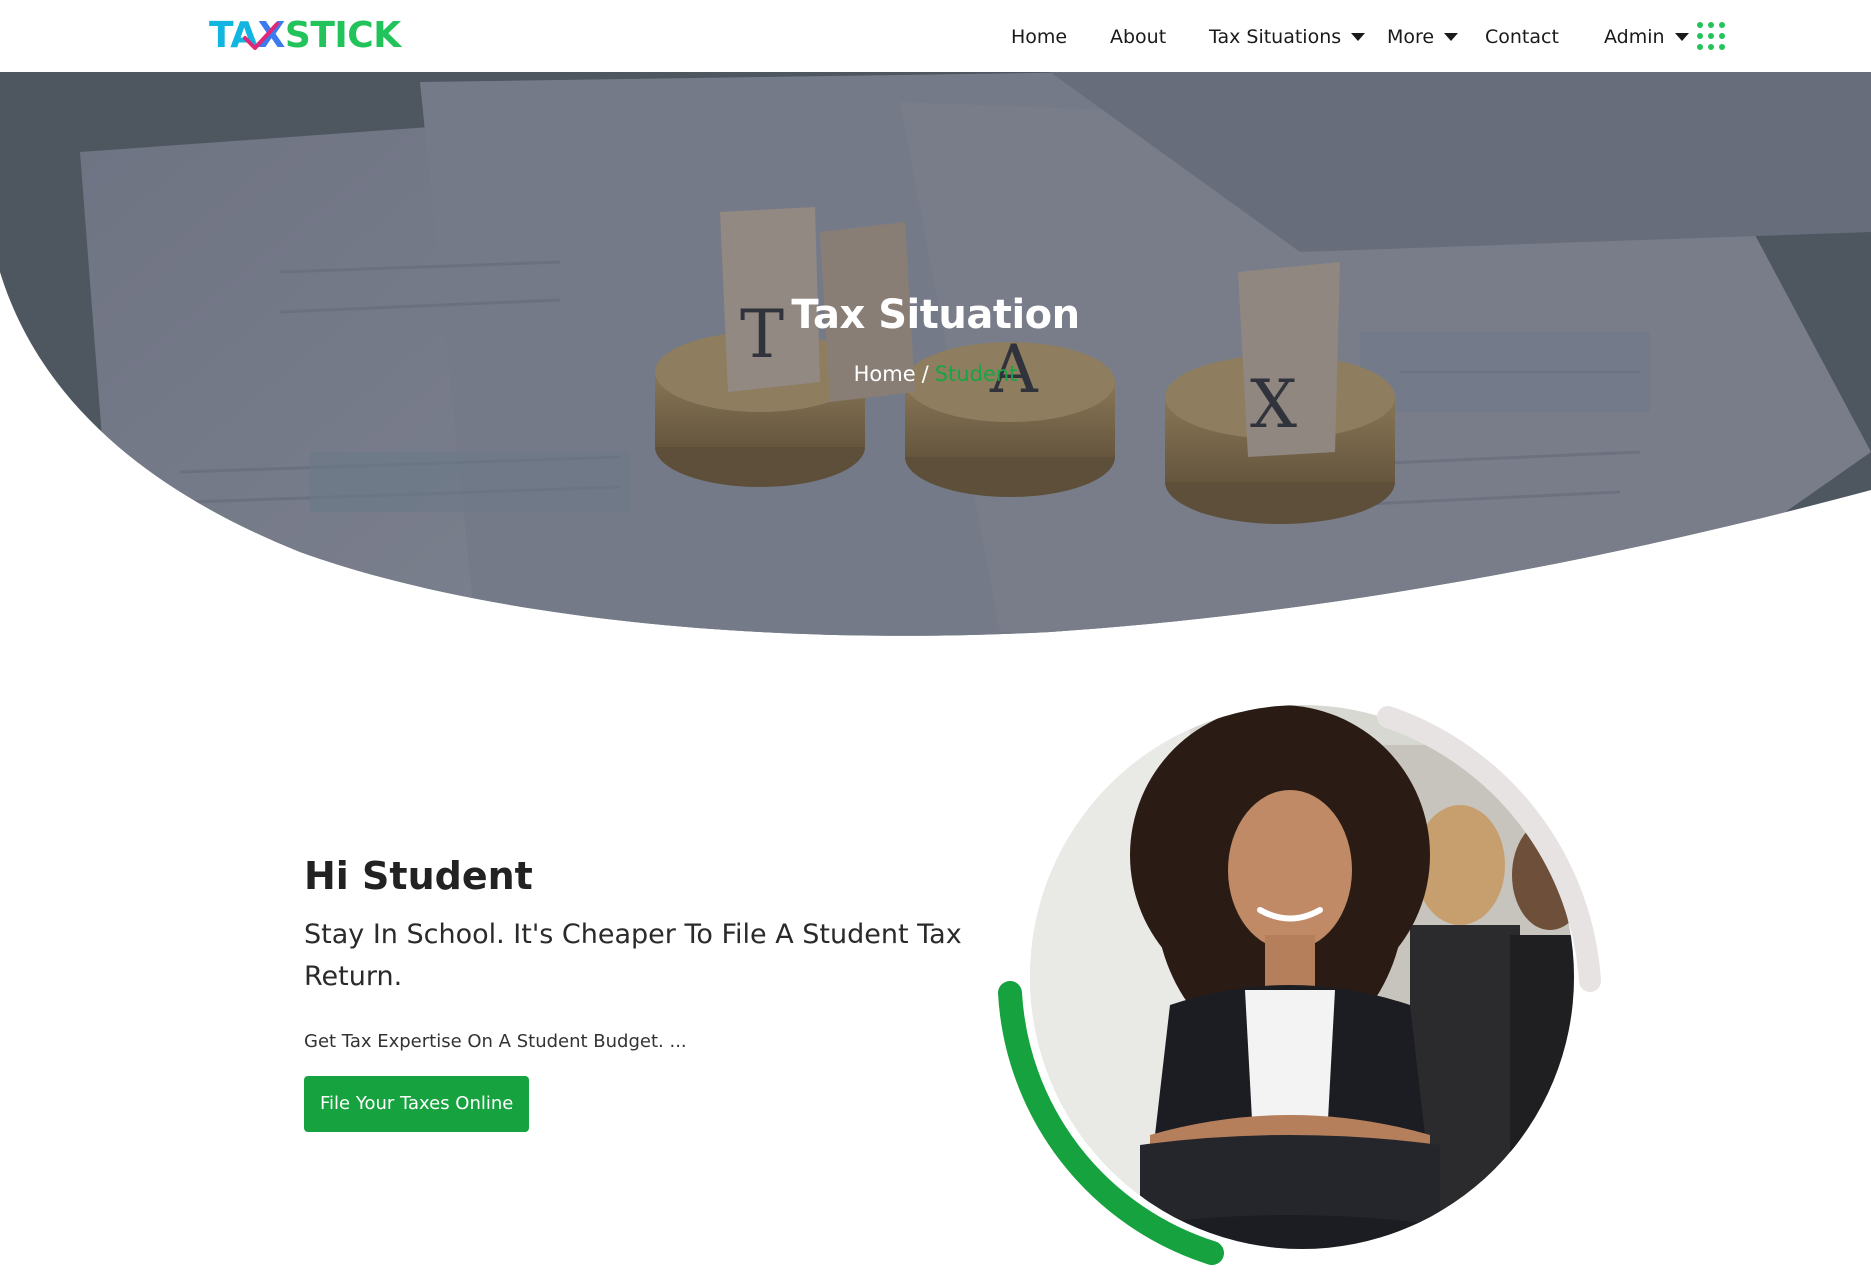 This screenshot has height=1285, width=1871. I want to click on breadcrumb: Home / Student, so click(935, 374).